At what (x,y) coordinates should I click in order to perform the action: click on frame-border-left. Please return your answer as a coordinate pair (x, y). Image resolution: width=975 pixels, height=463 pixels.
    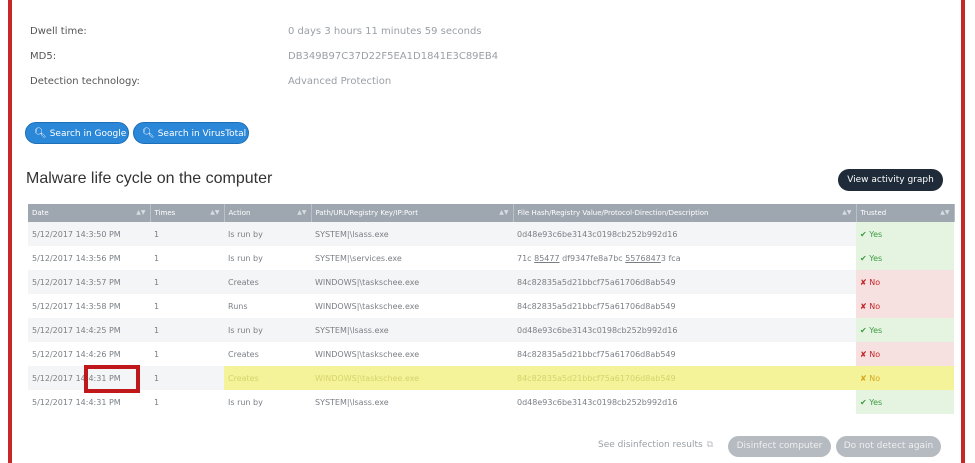
    Looking at the image, I should click on (10, 231).